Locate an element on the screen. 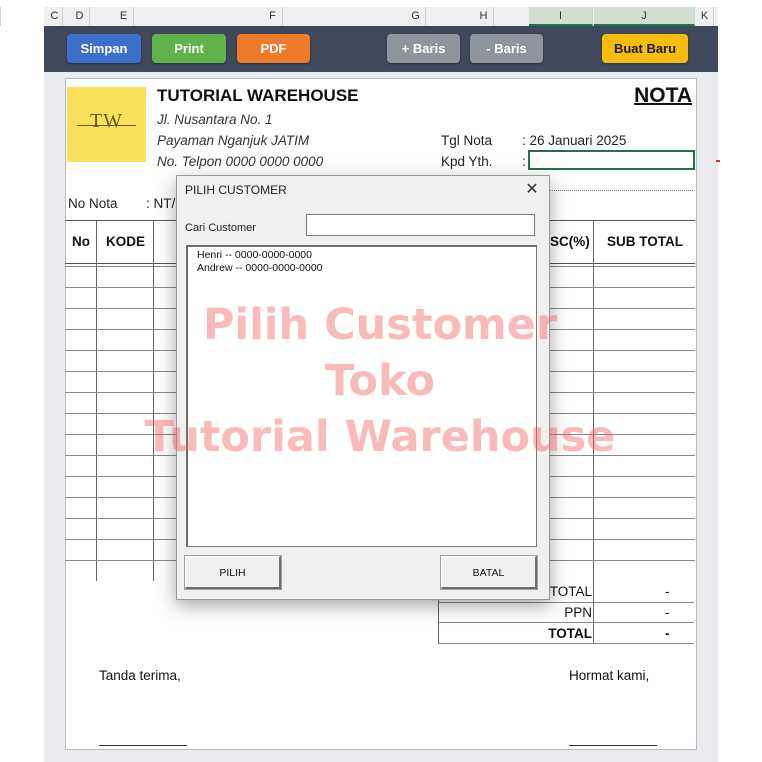 This screenshot has width=762, height=762. recipient-label: Kpd Yth. is located at coordinates (467, 161).